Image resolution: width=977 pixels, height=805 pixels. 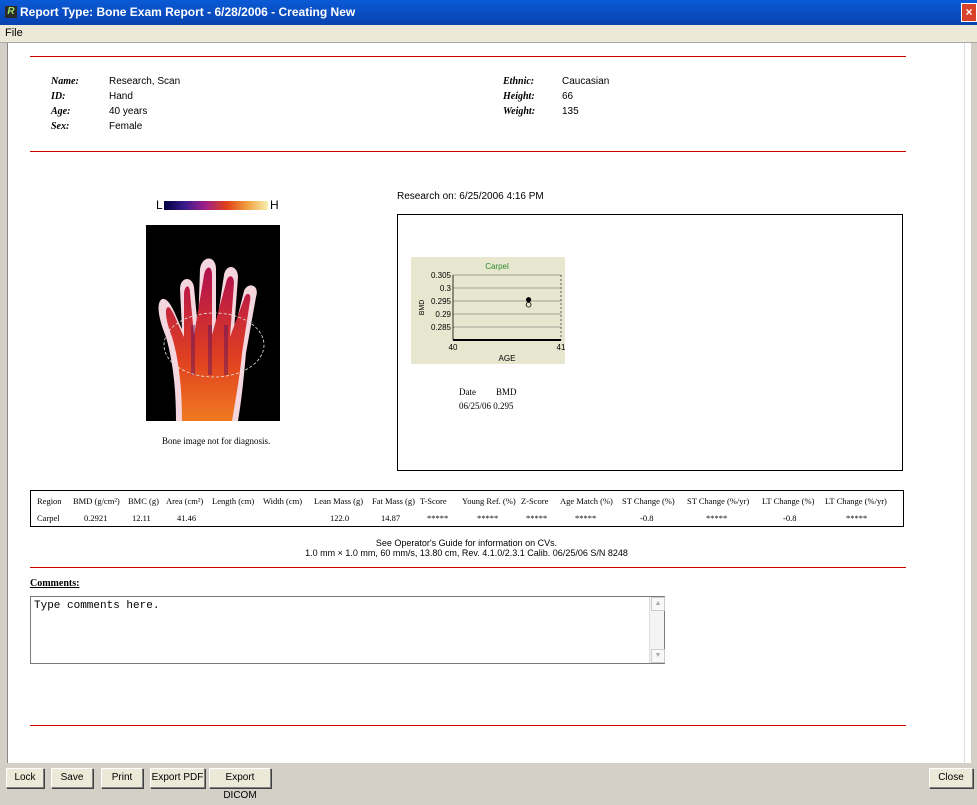 I want to click on results-header-cell: T-Score, so click(x=433, y=501).